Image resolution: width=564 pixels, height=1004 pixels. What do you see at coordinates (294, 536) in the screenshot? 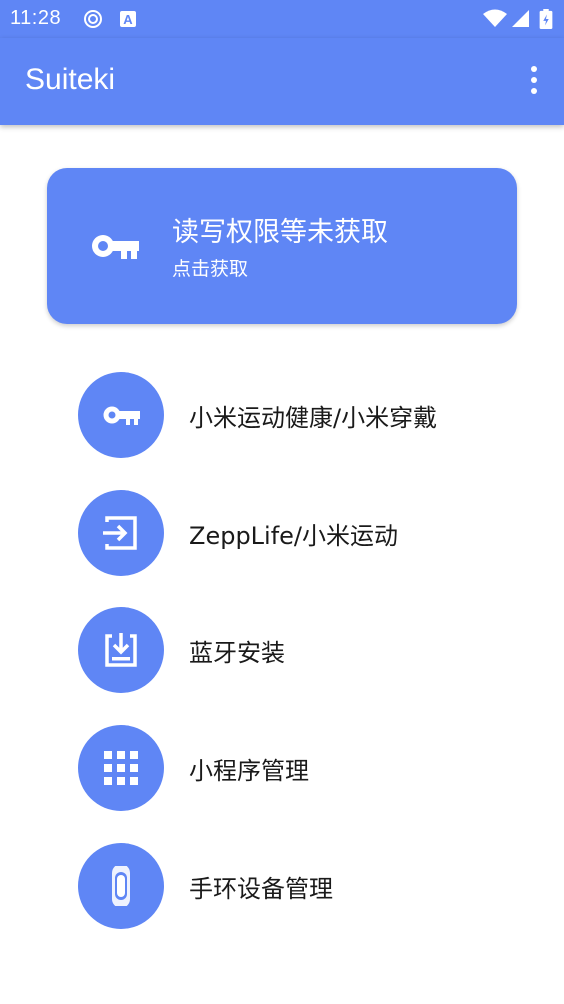
I see `menu-label: ZeppLife/小米运动` at bounding box center [294, 536].